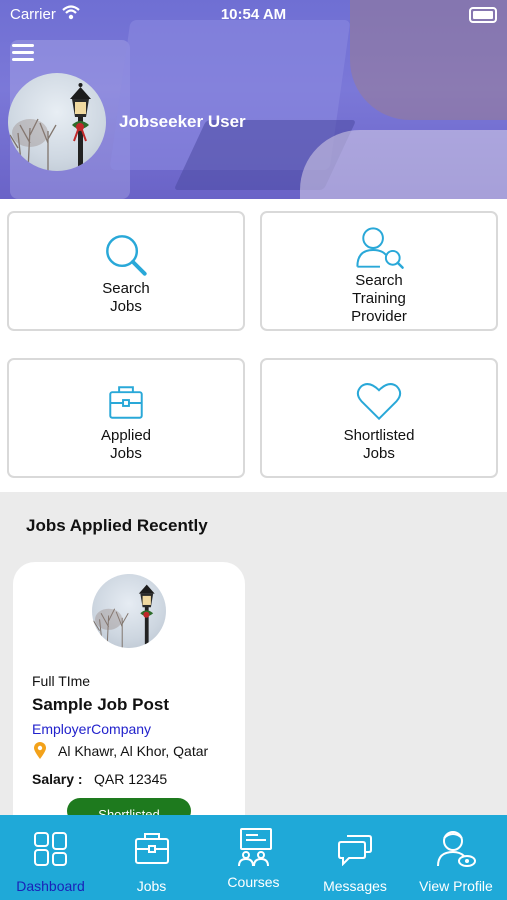 The width and height of the screenshot is (507, 900). Describe the element at coordinates (126, 297) in the screenshot. I see `tile-label: Search Jobs` at that location.